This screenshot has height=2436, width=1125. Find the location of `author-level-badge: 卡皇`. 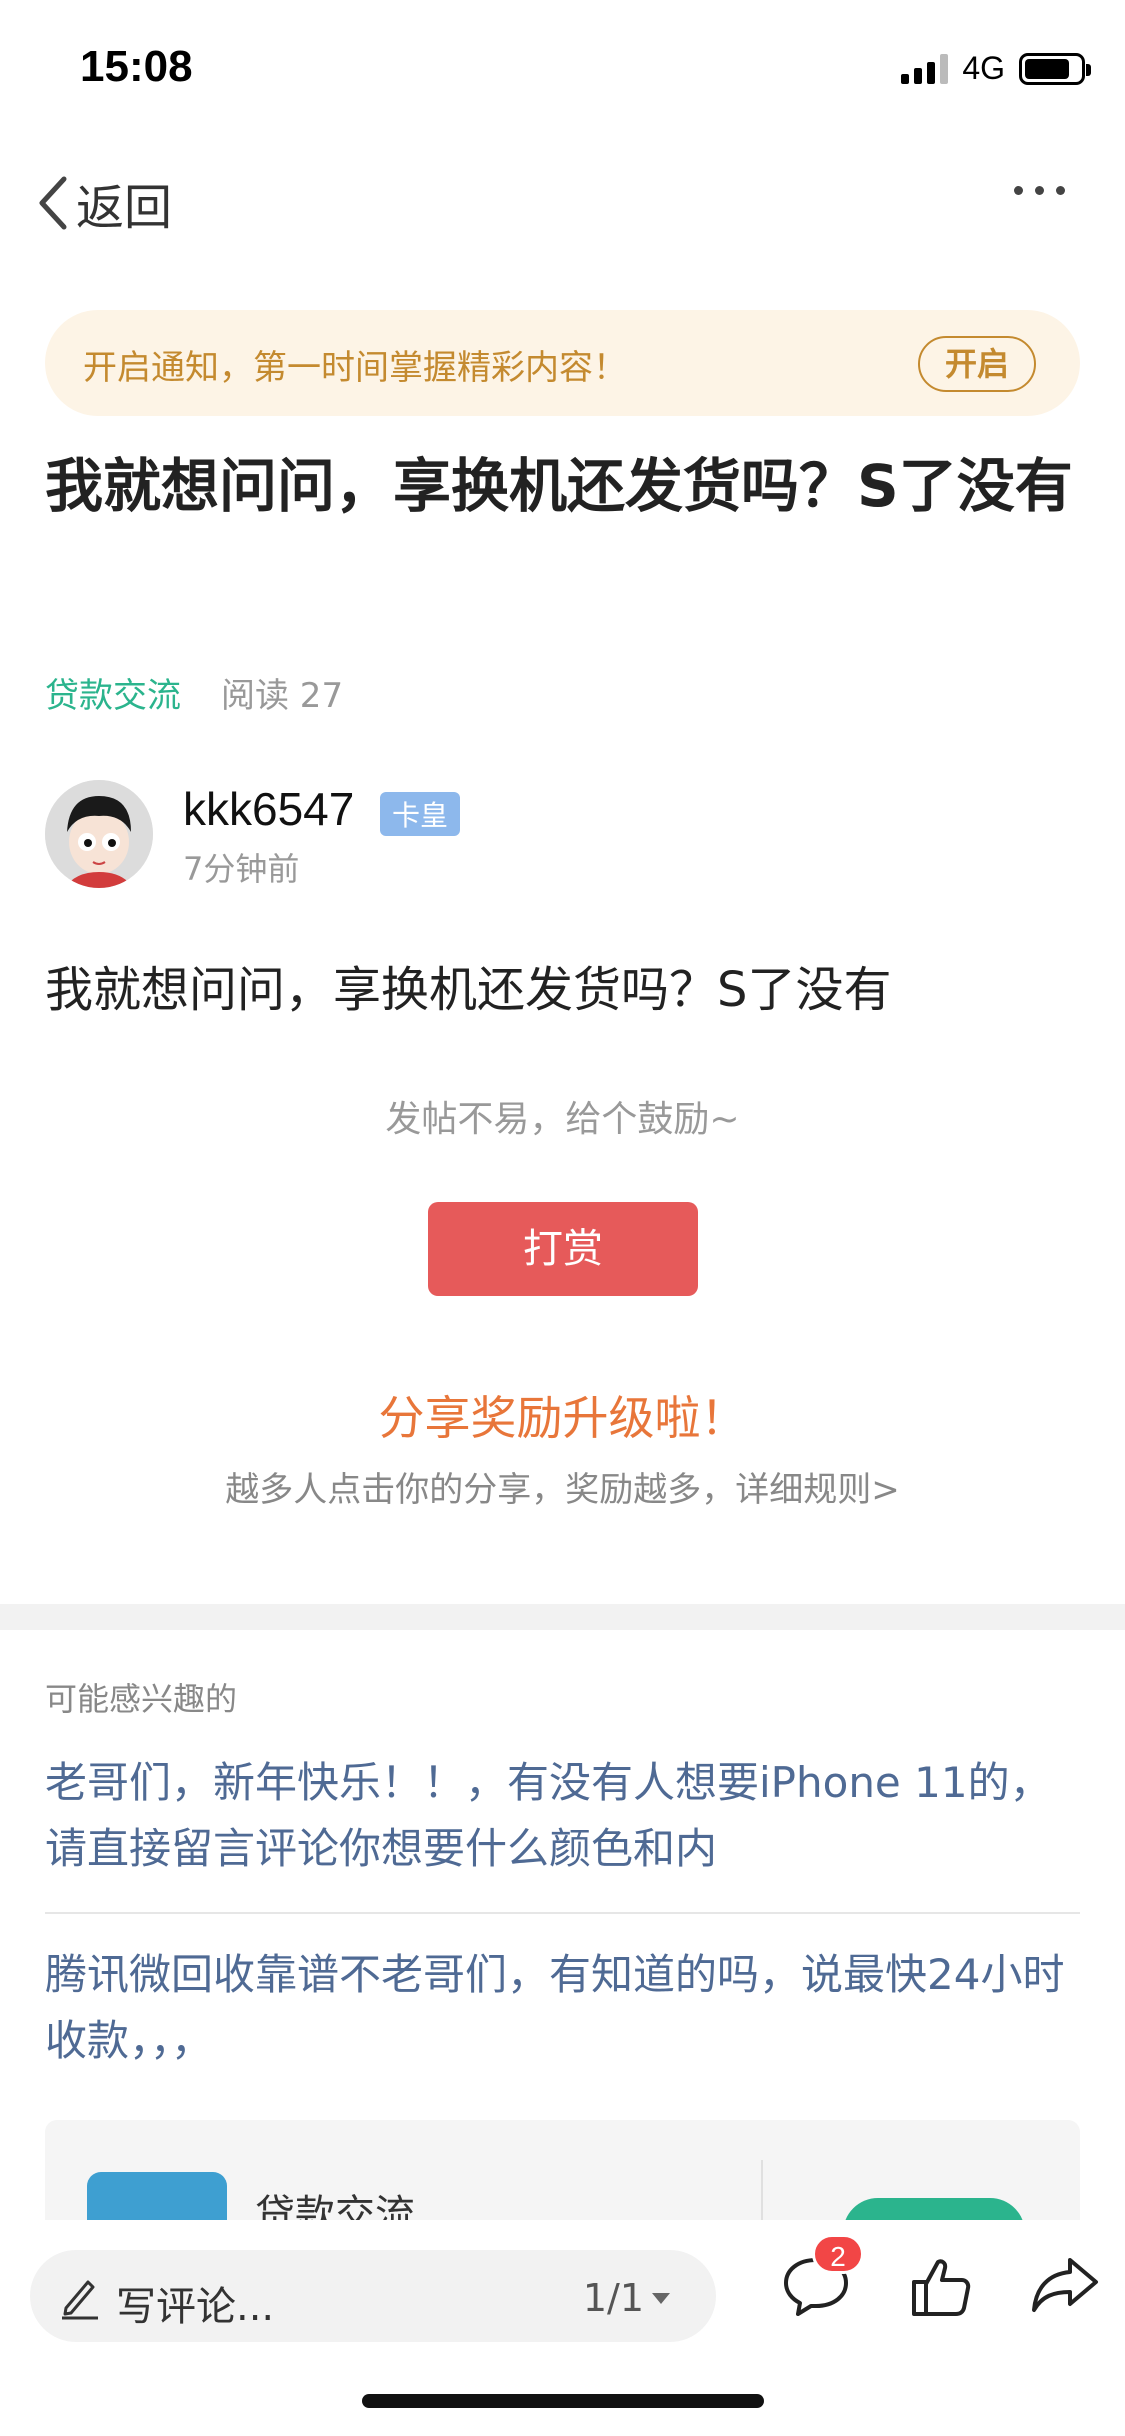

author-level-badge: 卡皇 is located at coordinates (420, 814).